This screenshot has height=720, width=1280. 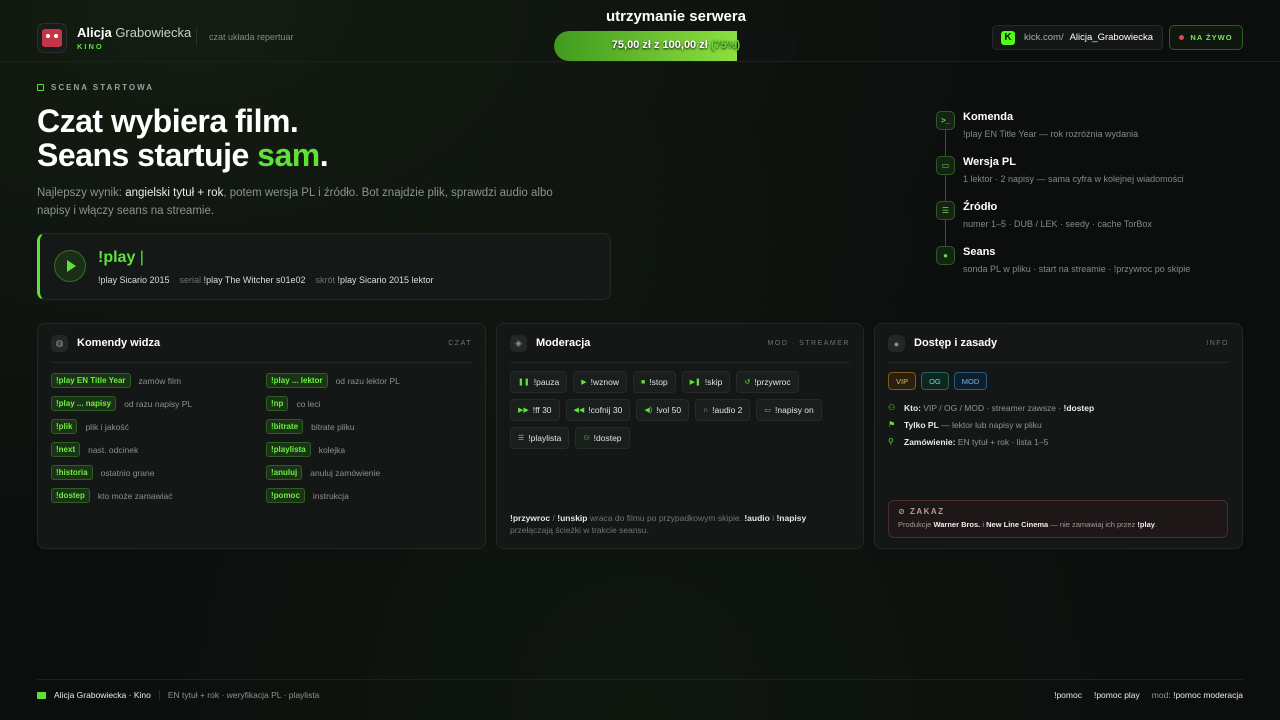 What do you see at coordinates (643, 382) in the screenshot?
I see `stop-icon: ■` at bounding box center [643, 382].